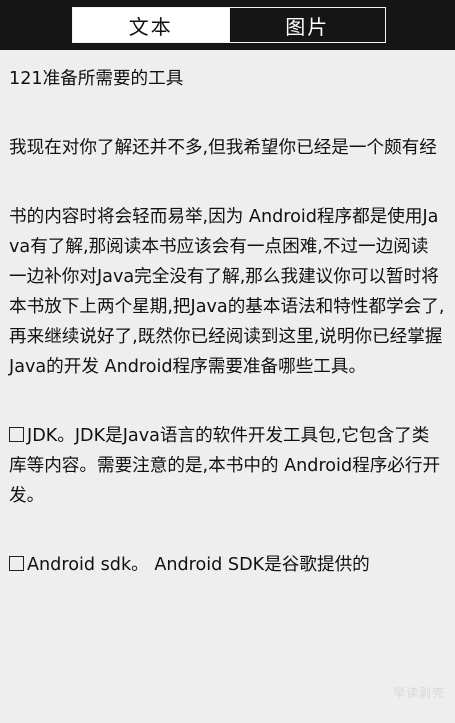 The height and width of the screenshot is (723, 455). I want to click on segmented-tab-control: 文本 图片, so click(229, 25).